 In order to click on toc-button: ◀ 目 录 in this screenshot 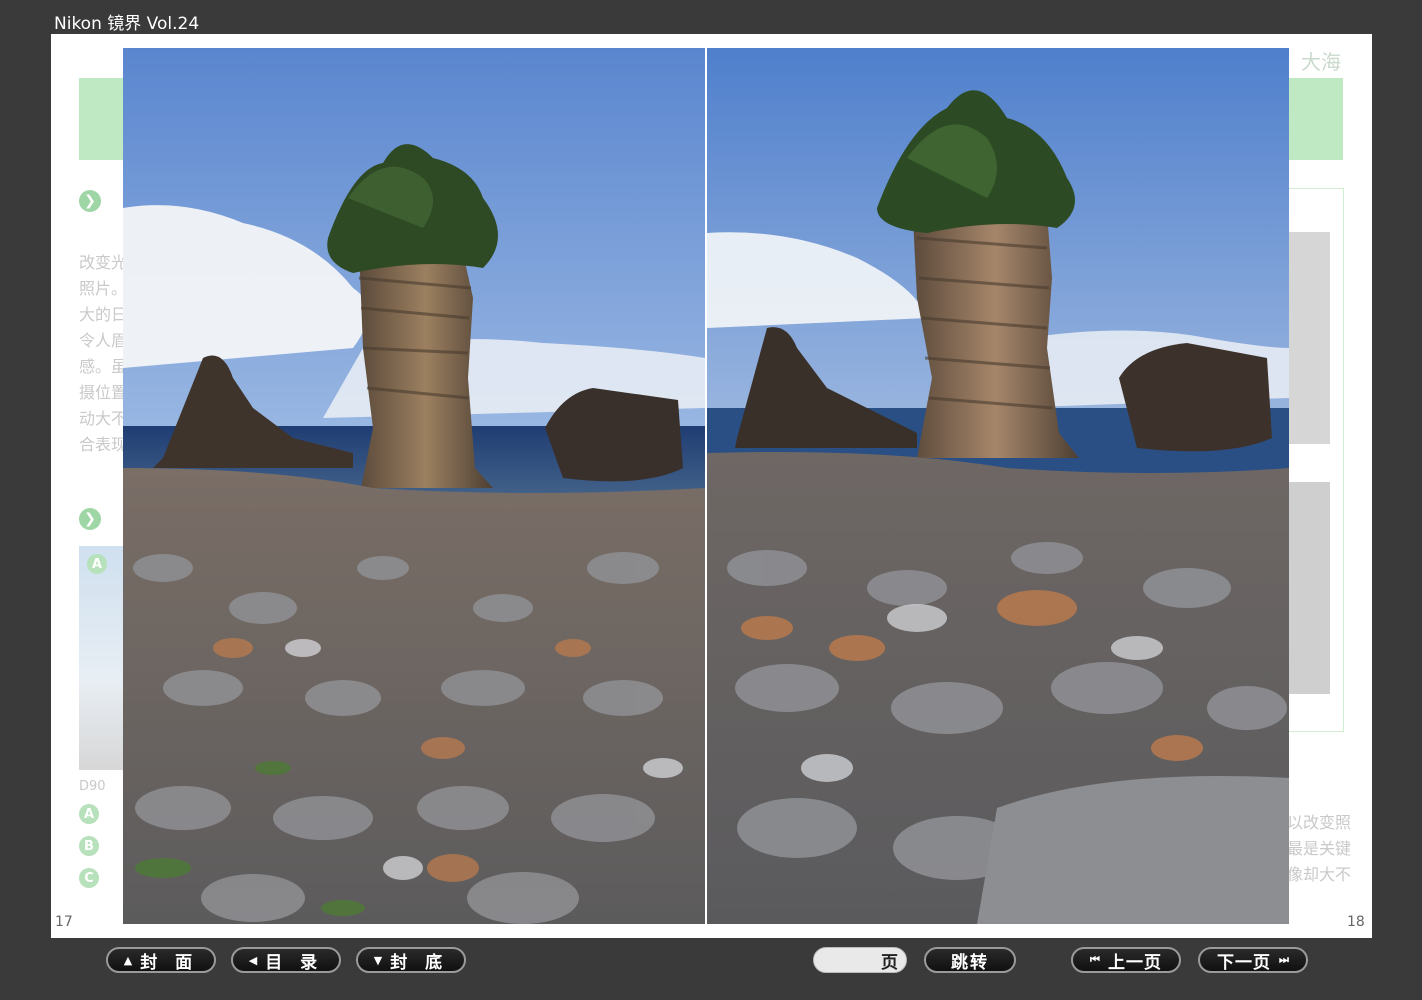, I will do `click(286, 960)`.